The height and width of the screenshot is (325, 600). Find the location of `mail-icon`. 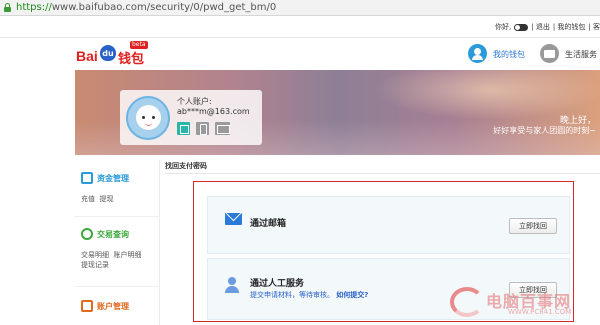

mail-icon is located at coordinates (233, 219).